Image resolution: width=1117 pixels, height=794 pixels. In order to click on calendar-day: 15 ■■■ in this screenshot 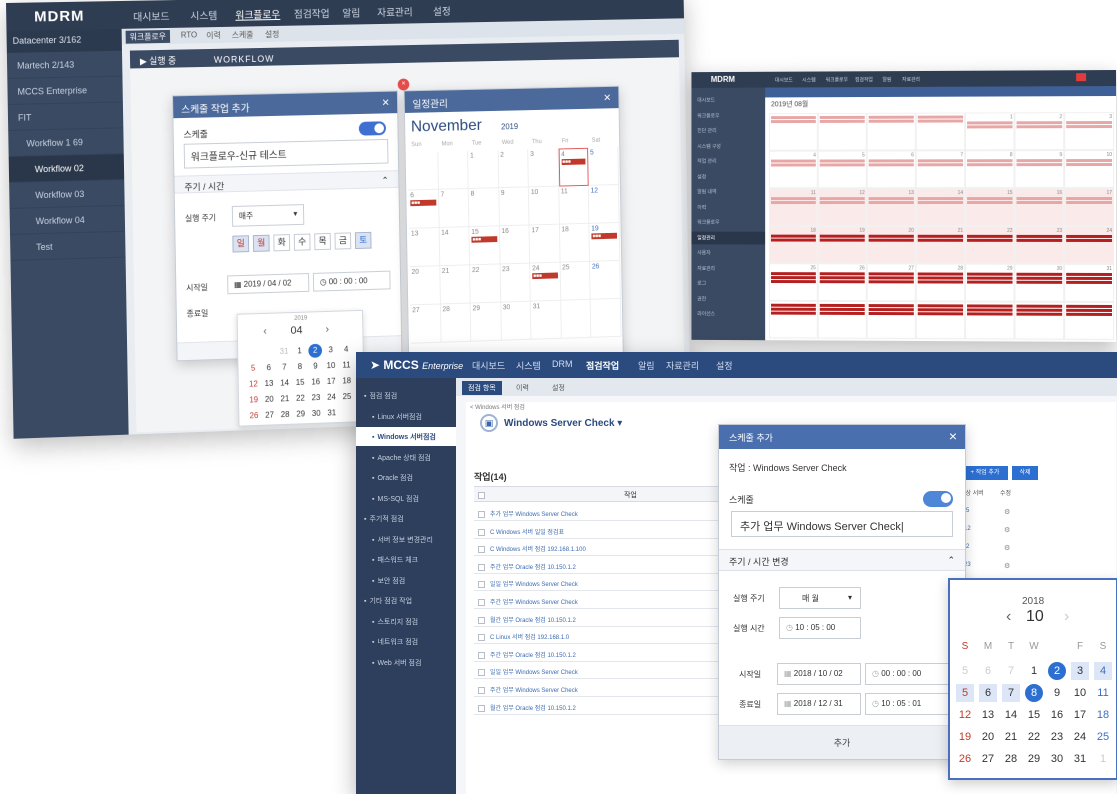, I will do `click(485, 246)`.